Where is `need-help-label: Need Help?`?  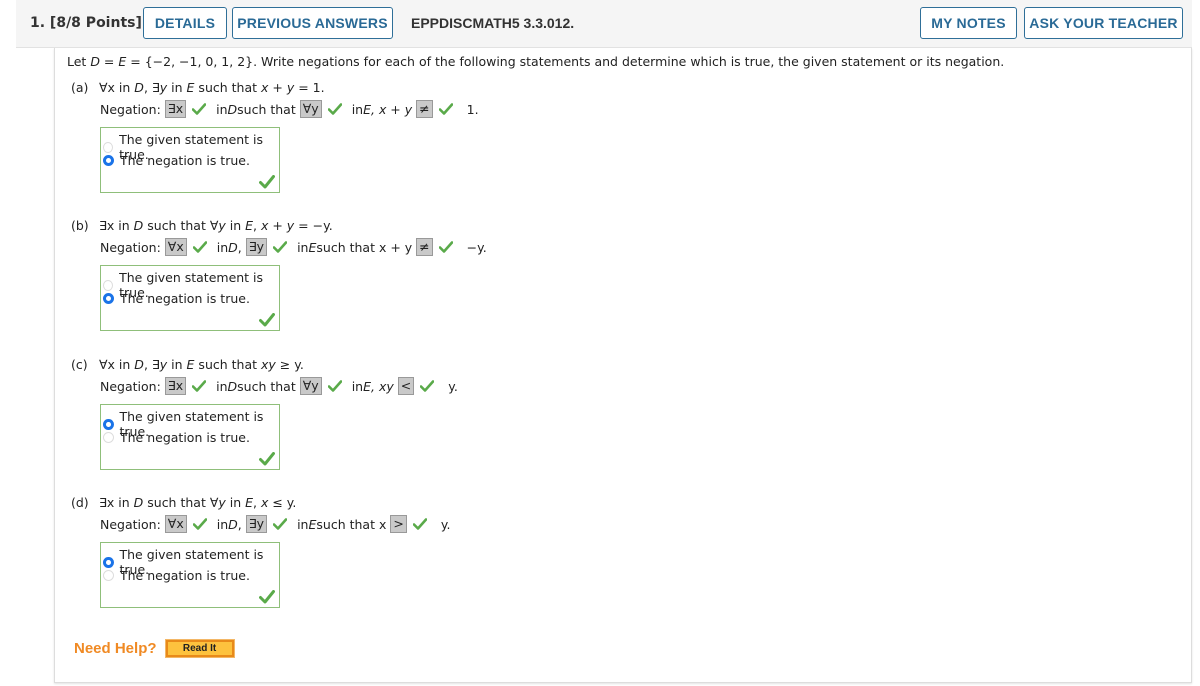 need-help-label: Need Help? is located at coordinates (115, 648).